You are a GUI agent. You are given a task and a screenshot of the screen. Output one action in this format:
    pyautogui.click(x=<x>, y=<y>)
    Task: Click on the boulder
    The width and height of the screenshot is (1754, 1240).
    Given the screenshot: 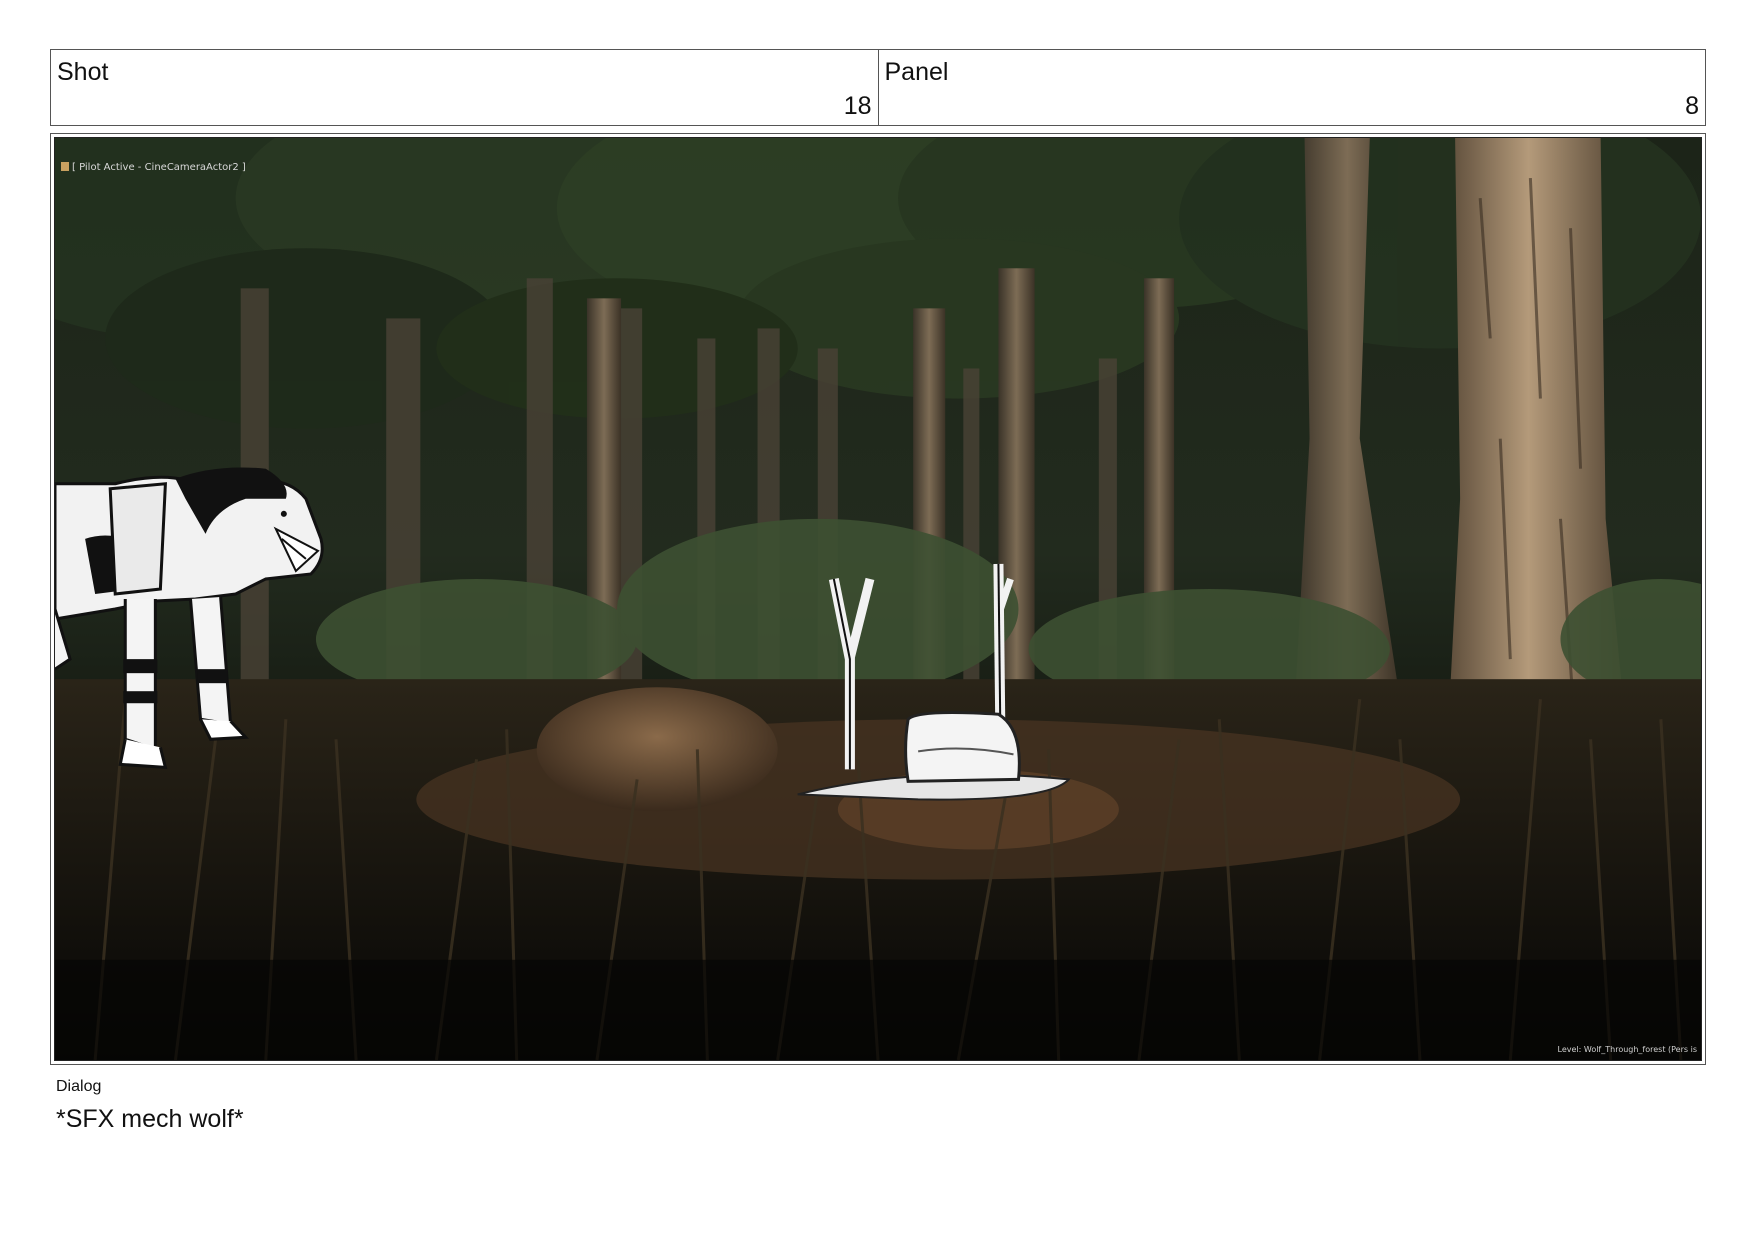 What is the action you would take?
    pyautogui.click(x=657, y=749)
    